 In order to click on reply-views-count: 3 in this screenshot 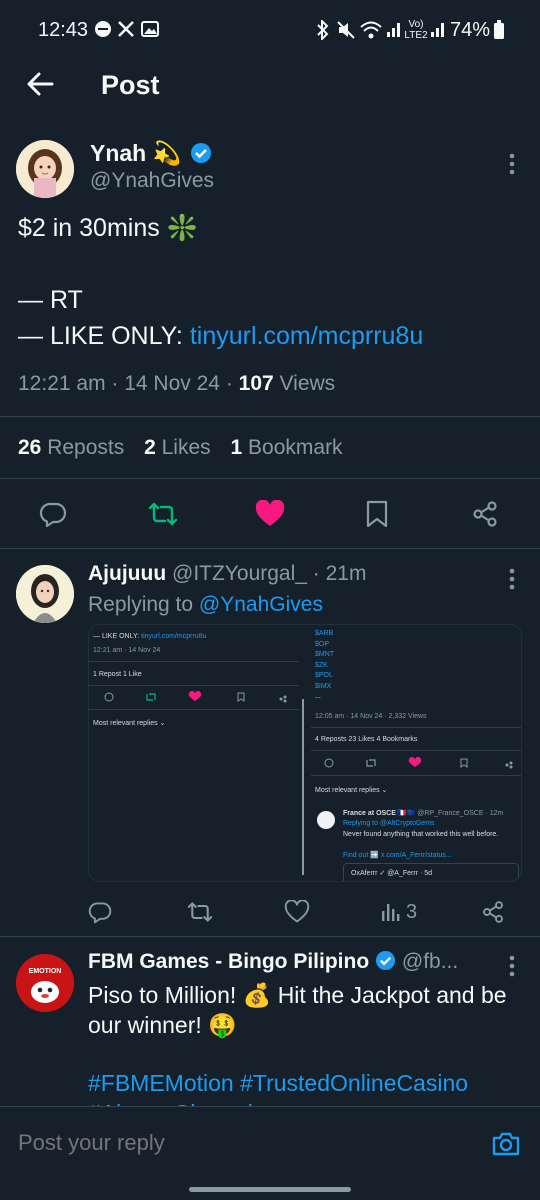, I will do `click(412, 911)`.